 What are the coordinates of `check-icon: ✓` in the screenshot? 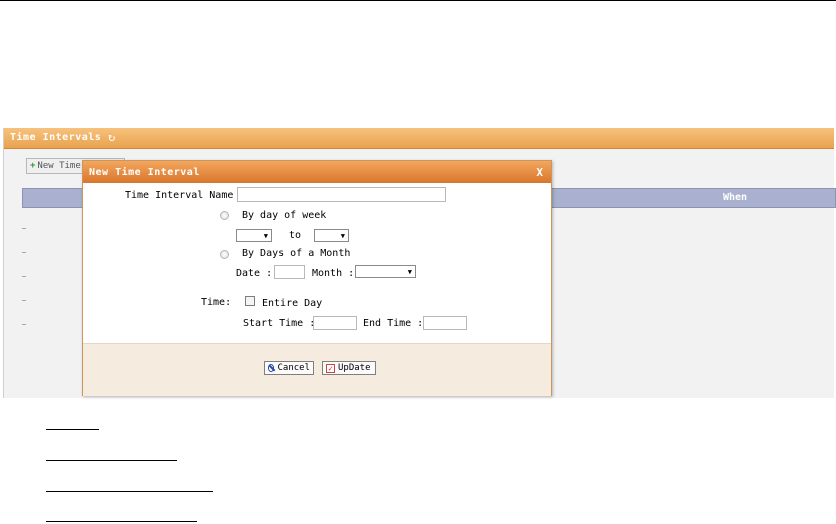 It's located at (330, 368).